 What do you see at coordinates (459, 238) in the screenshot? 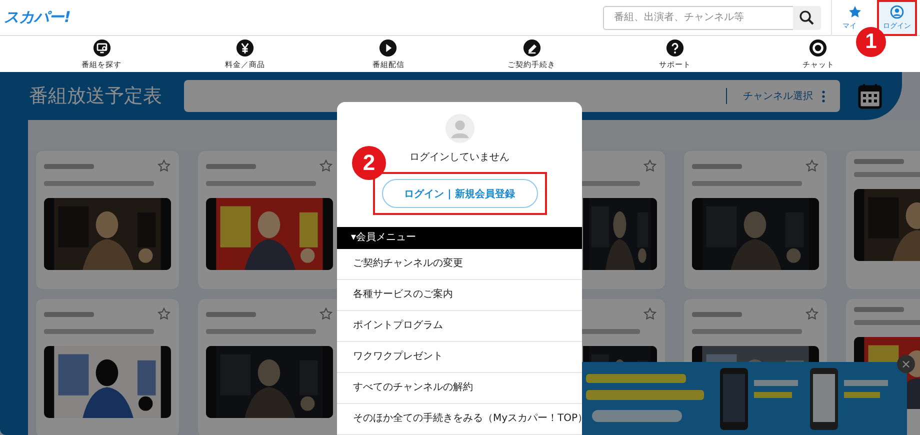
I see `menu-heading: ▾会員メニュー` at bounding box center [459, 238].